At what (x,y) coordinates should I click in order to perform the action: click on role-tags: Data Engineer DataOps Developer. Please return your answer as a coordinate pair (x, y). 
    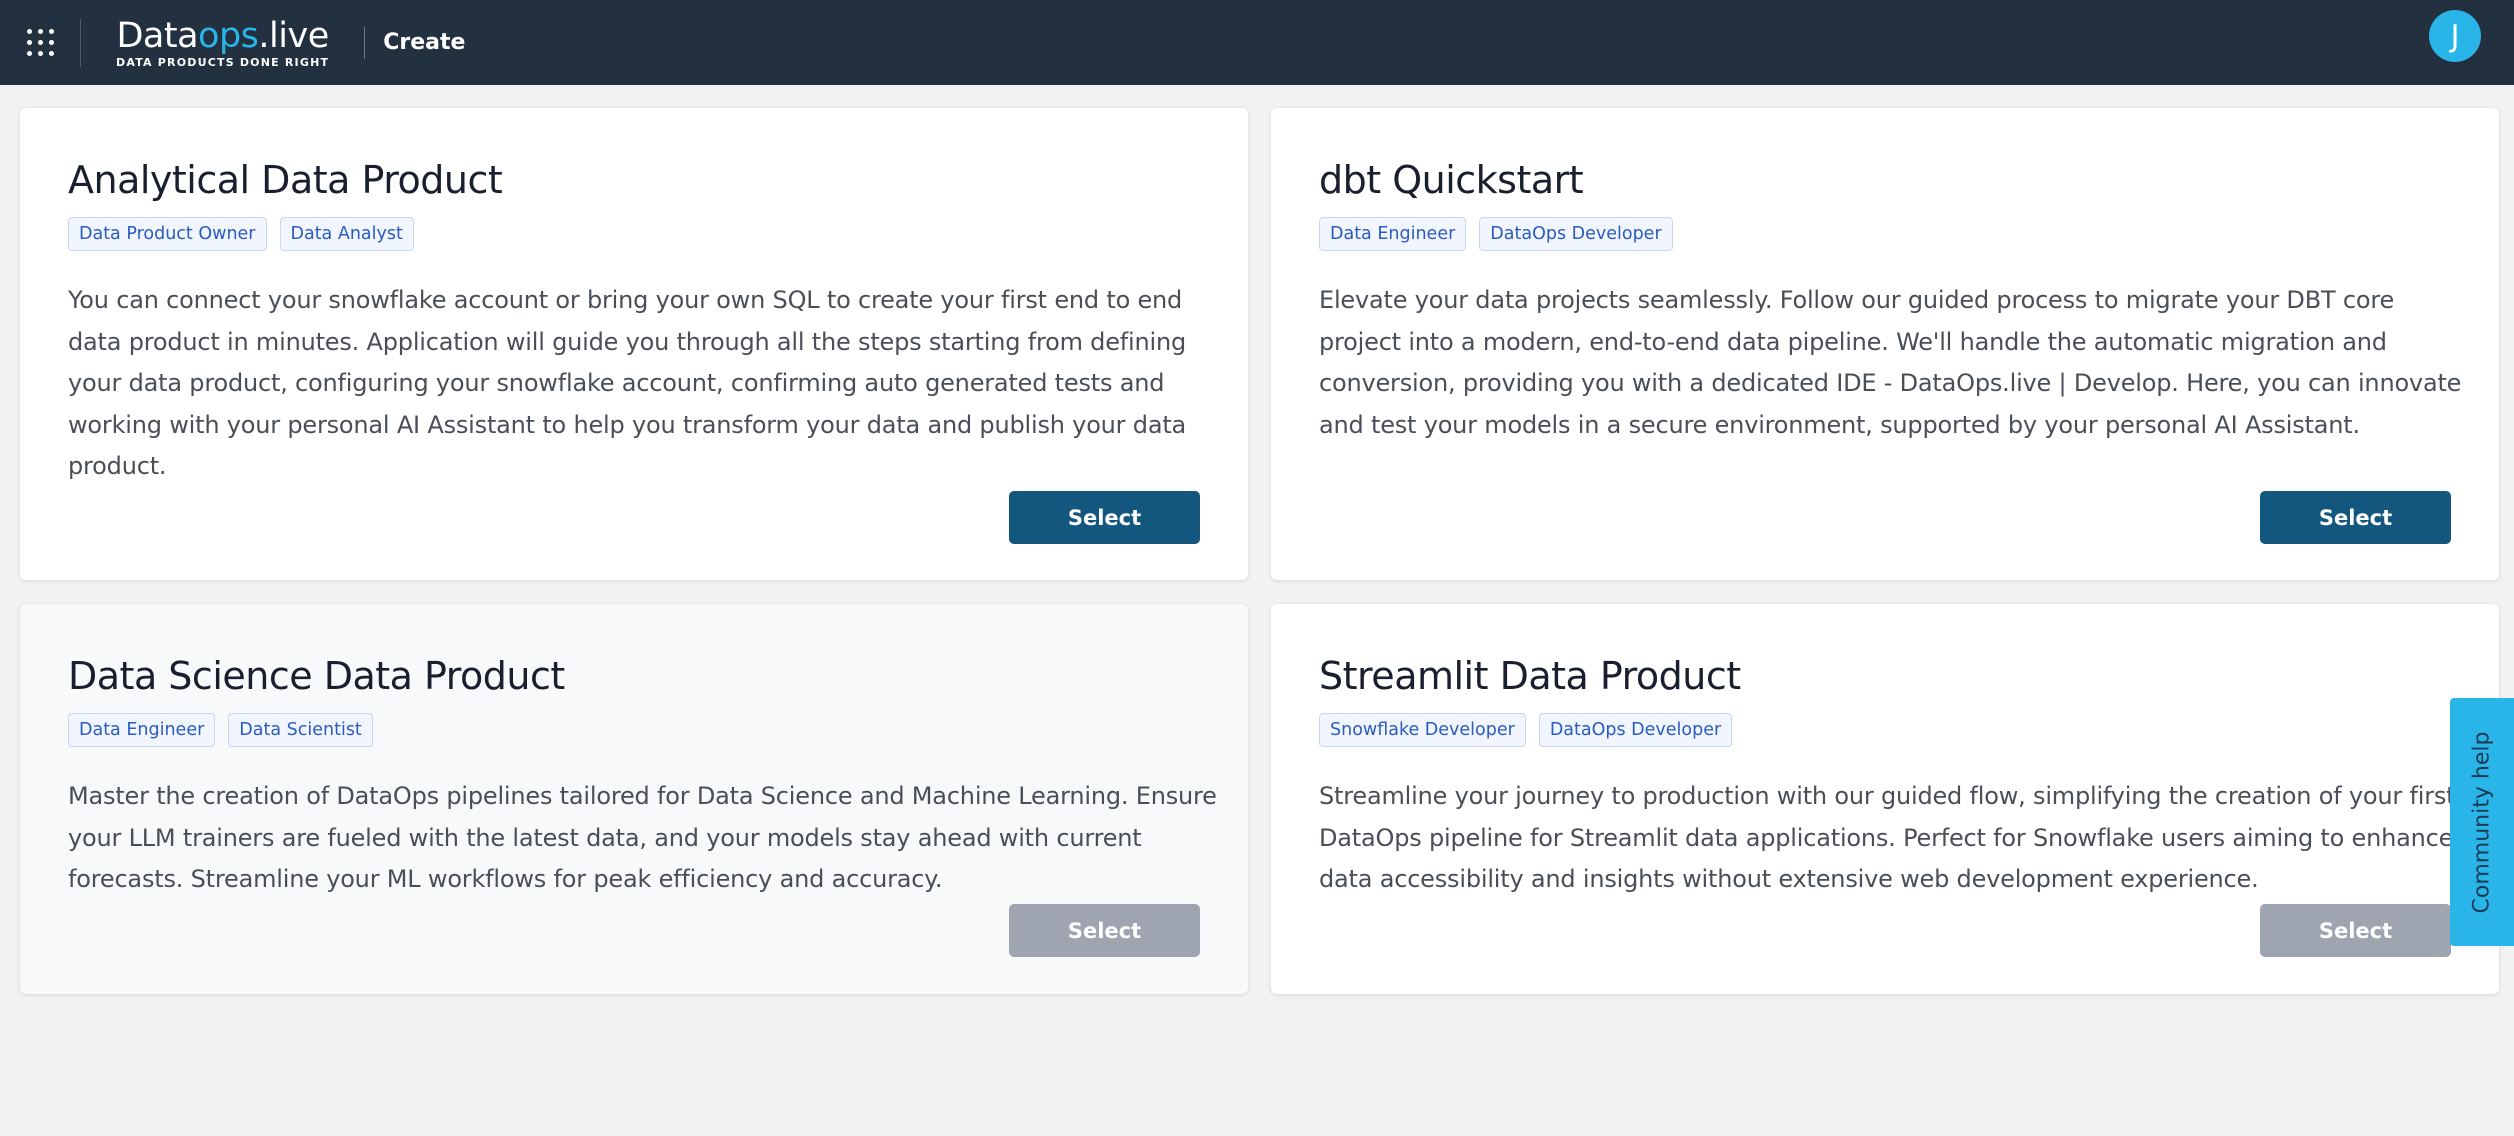
    Looking at the image, I should click on (1496, 234).